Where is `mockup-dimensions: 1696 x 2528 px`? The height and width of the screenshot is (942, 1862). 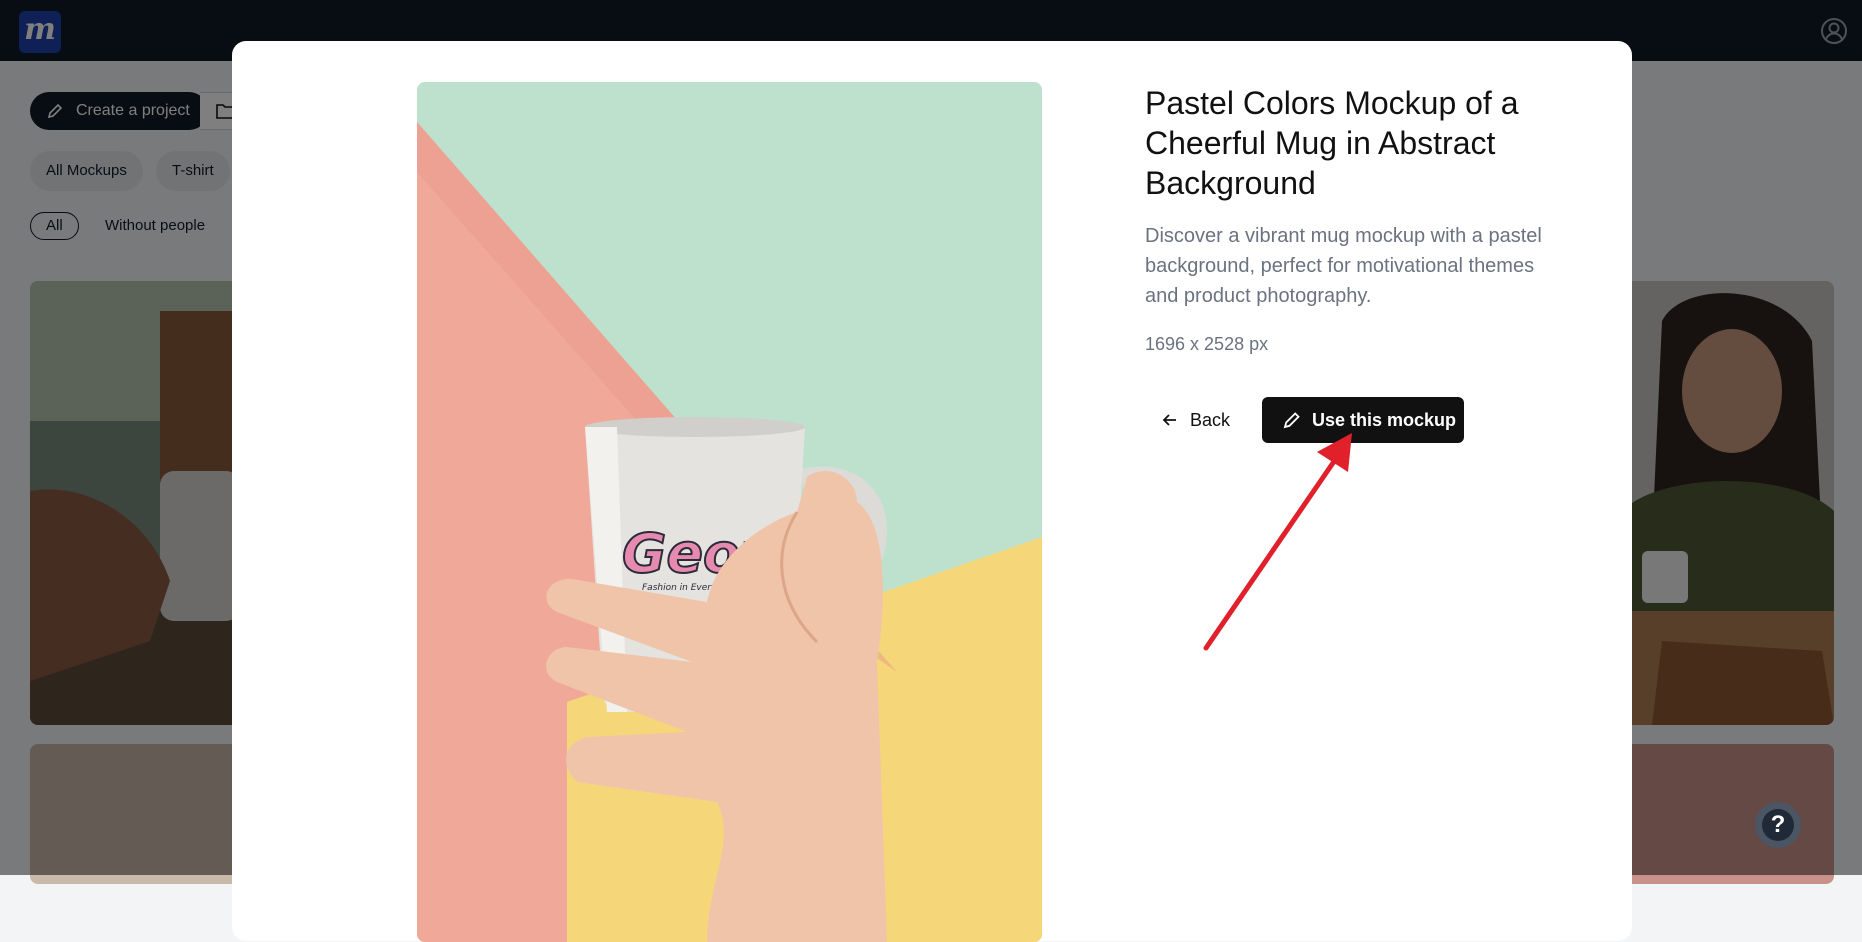
mockup-dimensions: 1696 x 2528 px is located at coordinates (1207, 344).